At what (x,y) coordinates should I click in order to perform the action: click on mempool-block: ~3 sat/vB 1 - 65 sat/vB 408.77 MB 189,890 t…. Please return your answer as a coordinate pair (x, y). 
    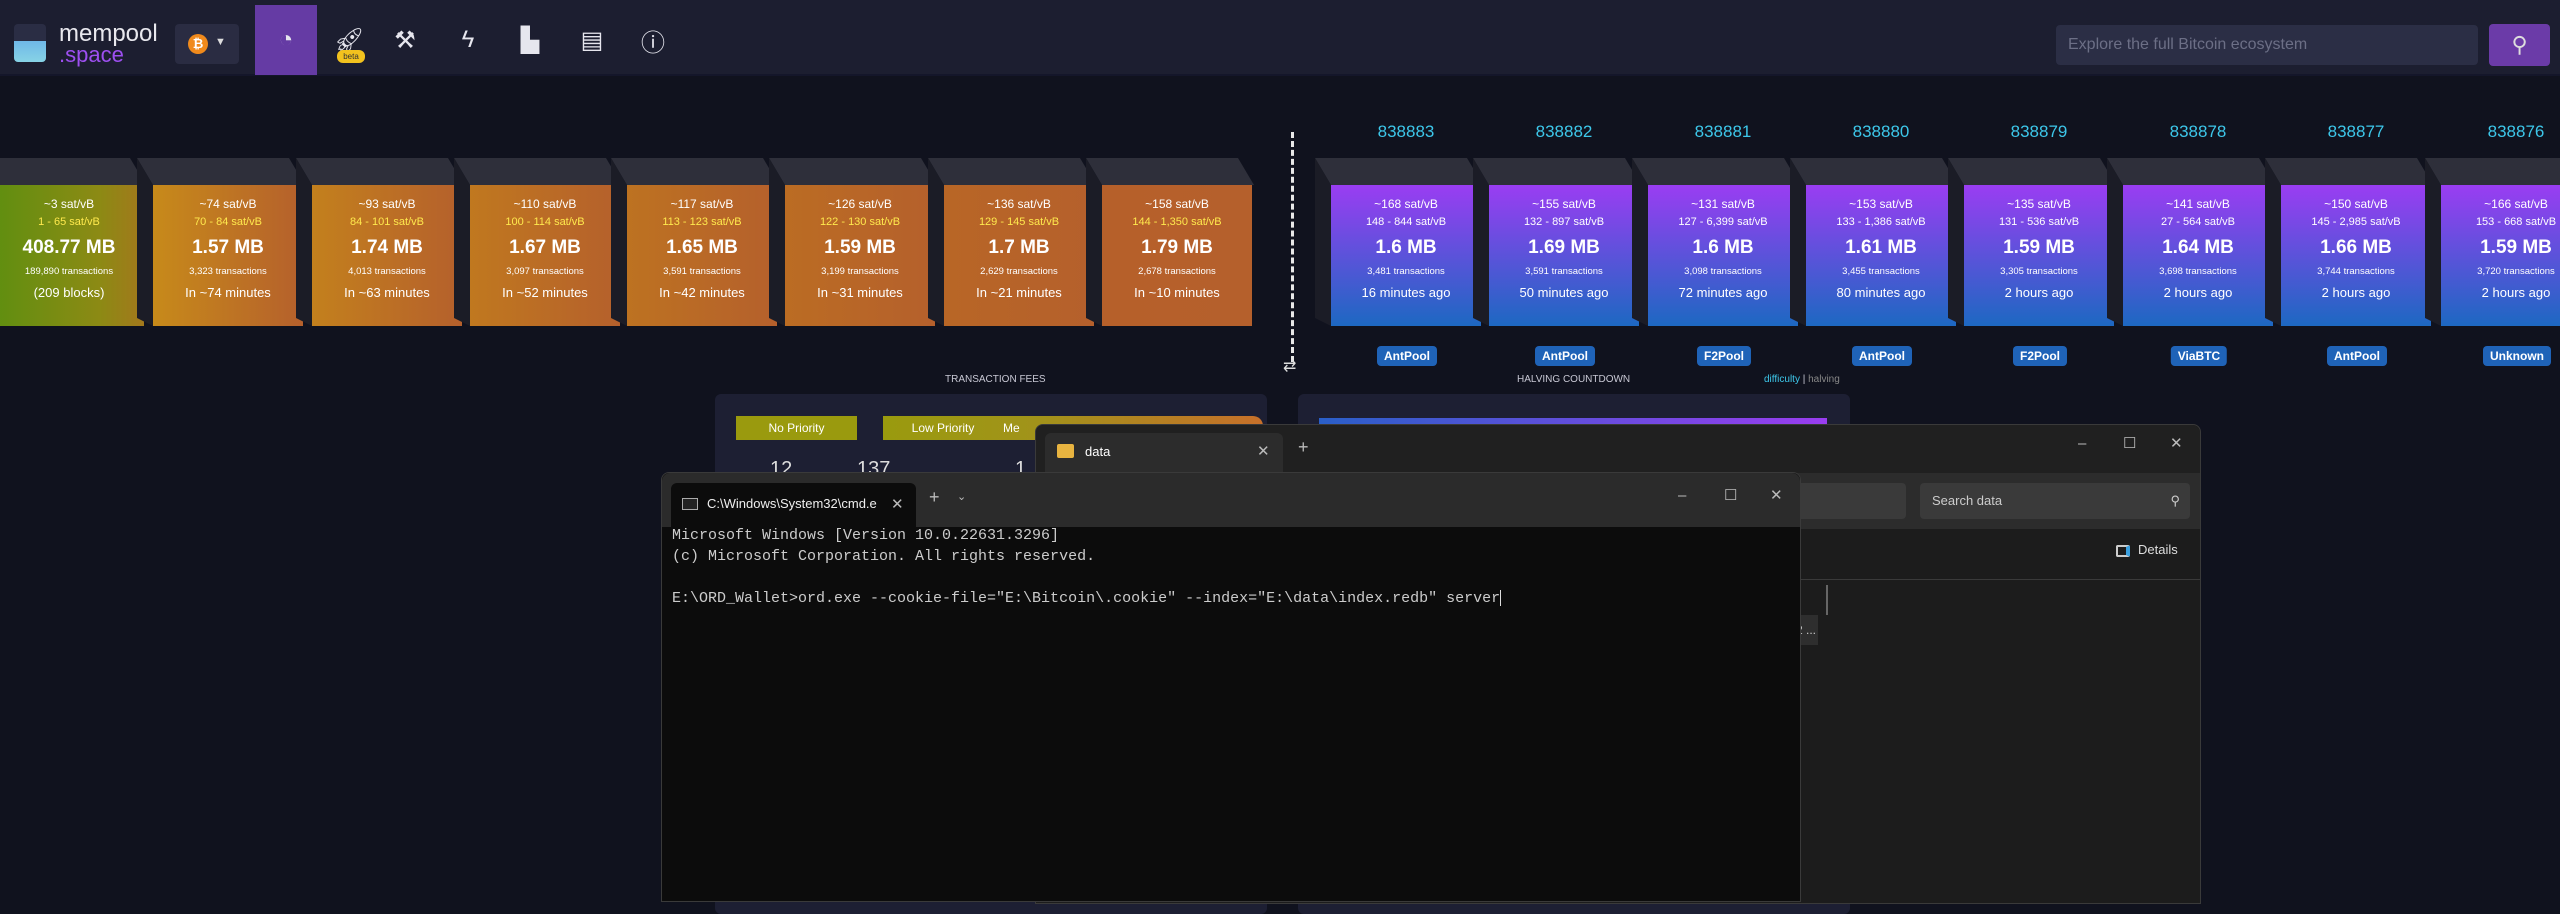
    Looking at the image, I should click on (73, 242).